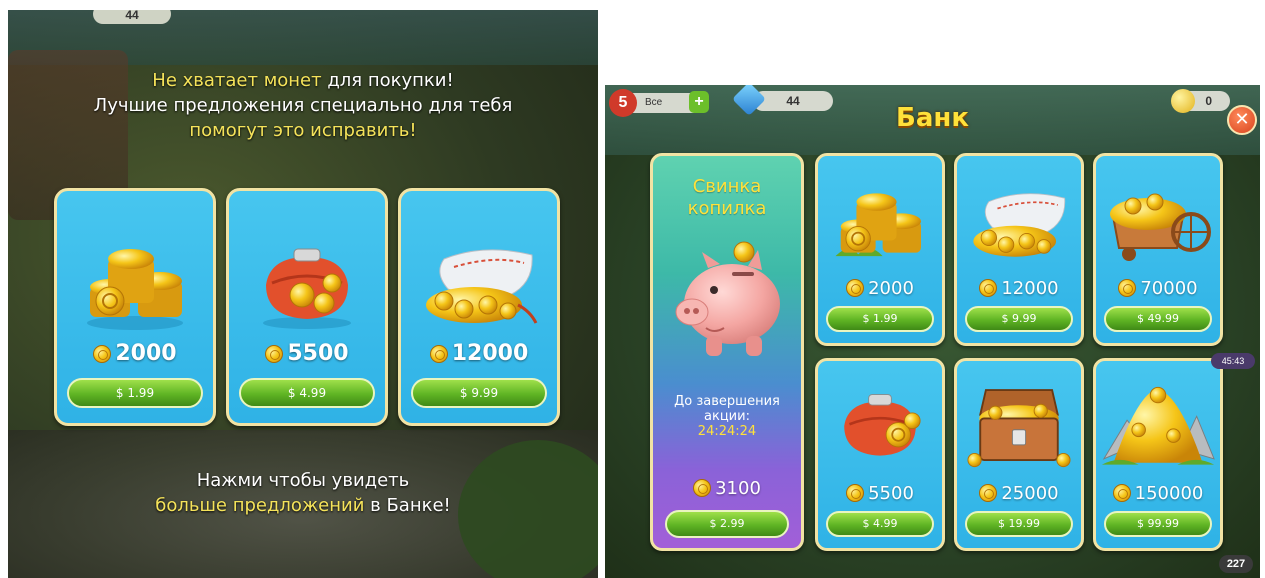 Image resolution: width=1265 pixels, height=578 pixels. I want to click on offer-card-12000: 12000 $ 9.99, so click(479, 307).